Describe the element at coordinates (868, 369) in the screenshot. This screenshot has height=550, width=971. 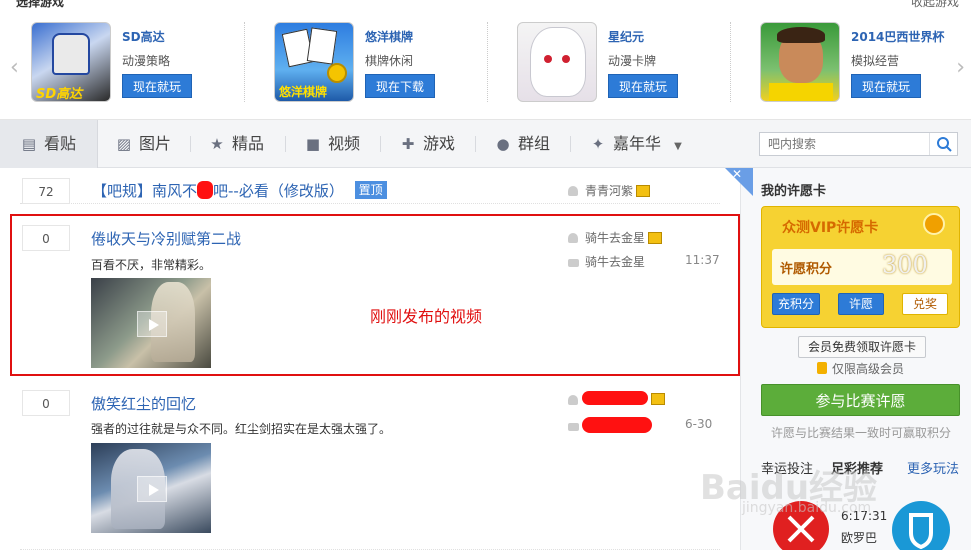
I see `senior-only-text: 仅限高级会员` at that location.